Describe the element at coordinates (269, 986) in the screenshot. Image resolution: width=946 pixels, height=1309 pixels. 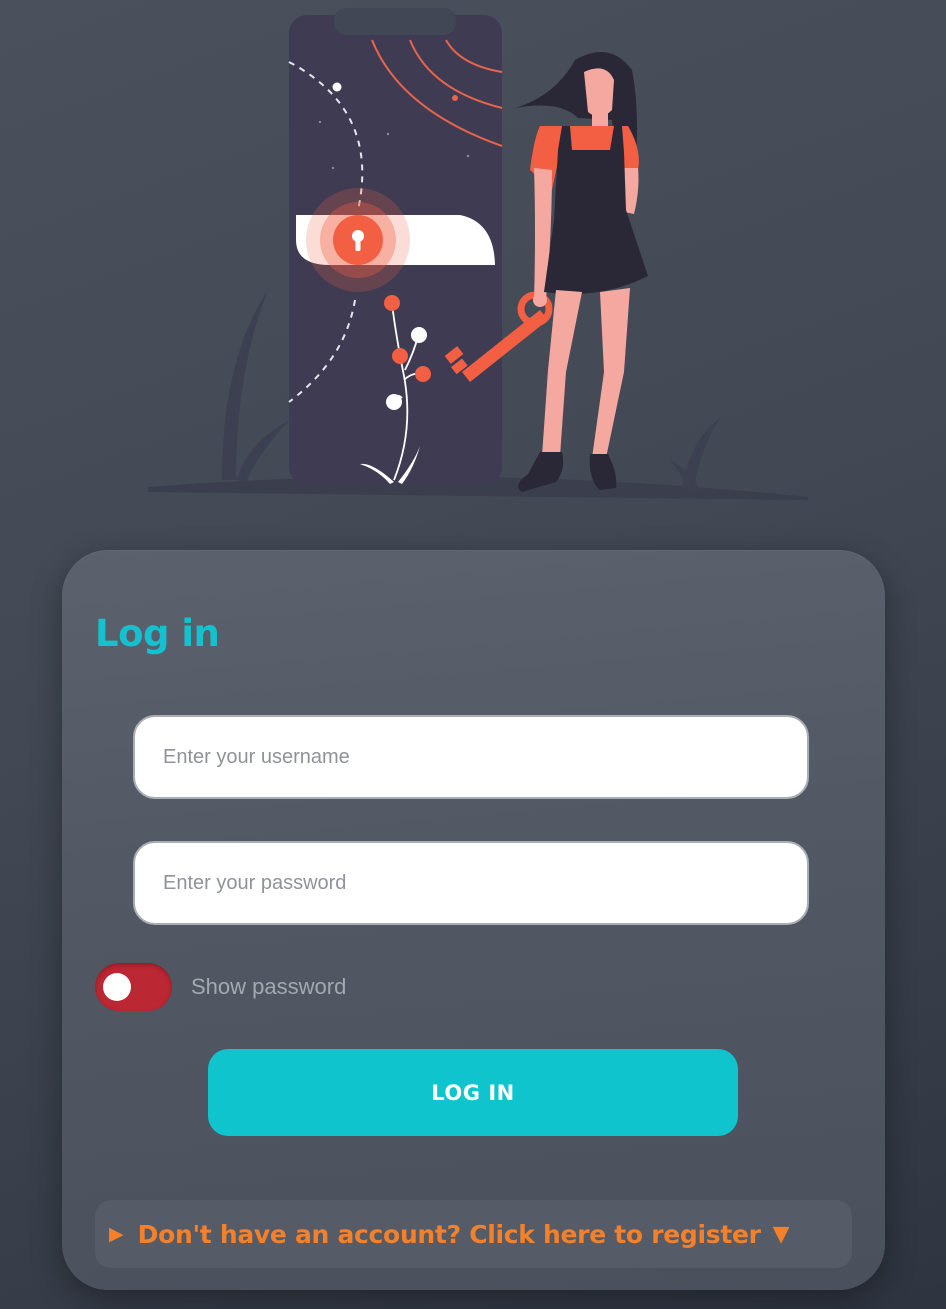
I see `show-password-label: Show password` at that location.